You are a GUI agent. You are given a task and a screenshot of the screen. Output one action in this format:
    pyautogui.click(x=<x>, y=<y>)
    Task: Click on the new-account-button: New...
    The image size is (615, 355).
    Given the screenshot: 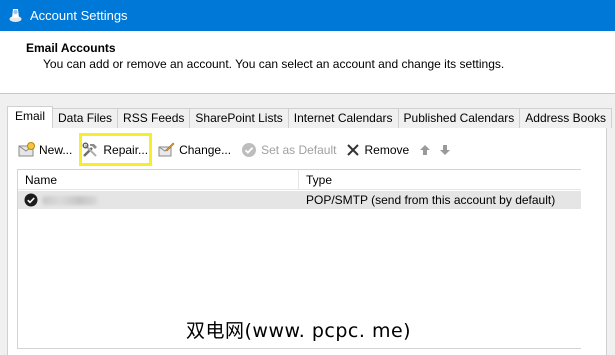 What is the action you would take?
    pyautogui.click(x=45, y=150)
    